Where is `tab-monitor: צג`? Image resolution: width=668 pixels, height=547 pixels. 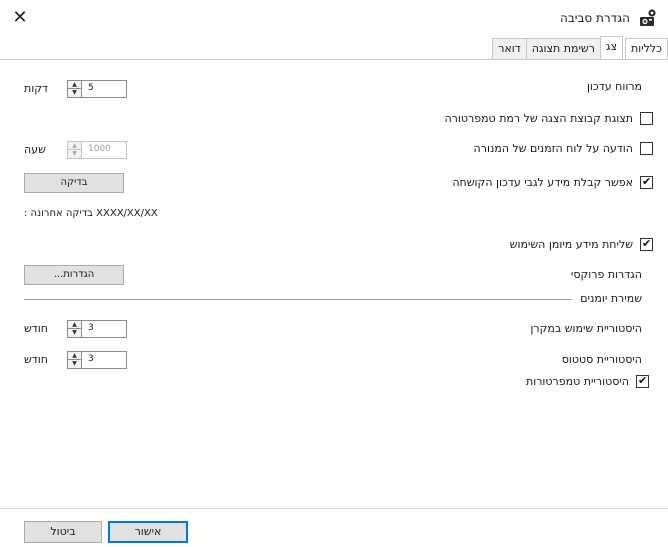
tab-monitor: צג is located at coordinates (611, 47).